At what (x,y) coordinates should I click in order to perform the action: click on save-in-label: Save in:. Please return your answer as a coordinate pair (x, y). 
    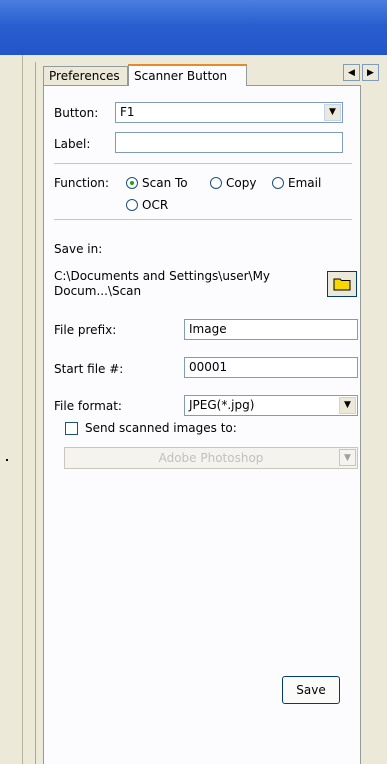
    Looking at the image, I should click on (78, 249).